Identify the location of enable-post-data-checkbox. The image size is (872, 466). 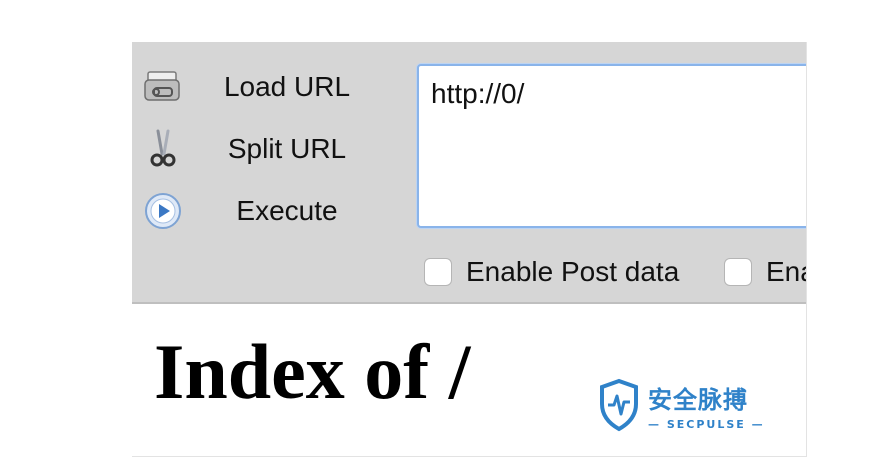
(438, 272).